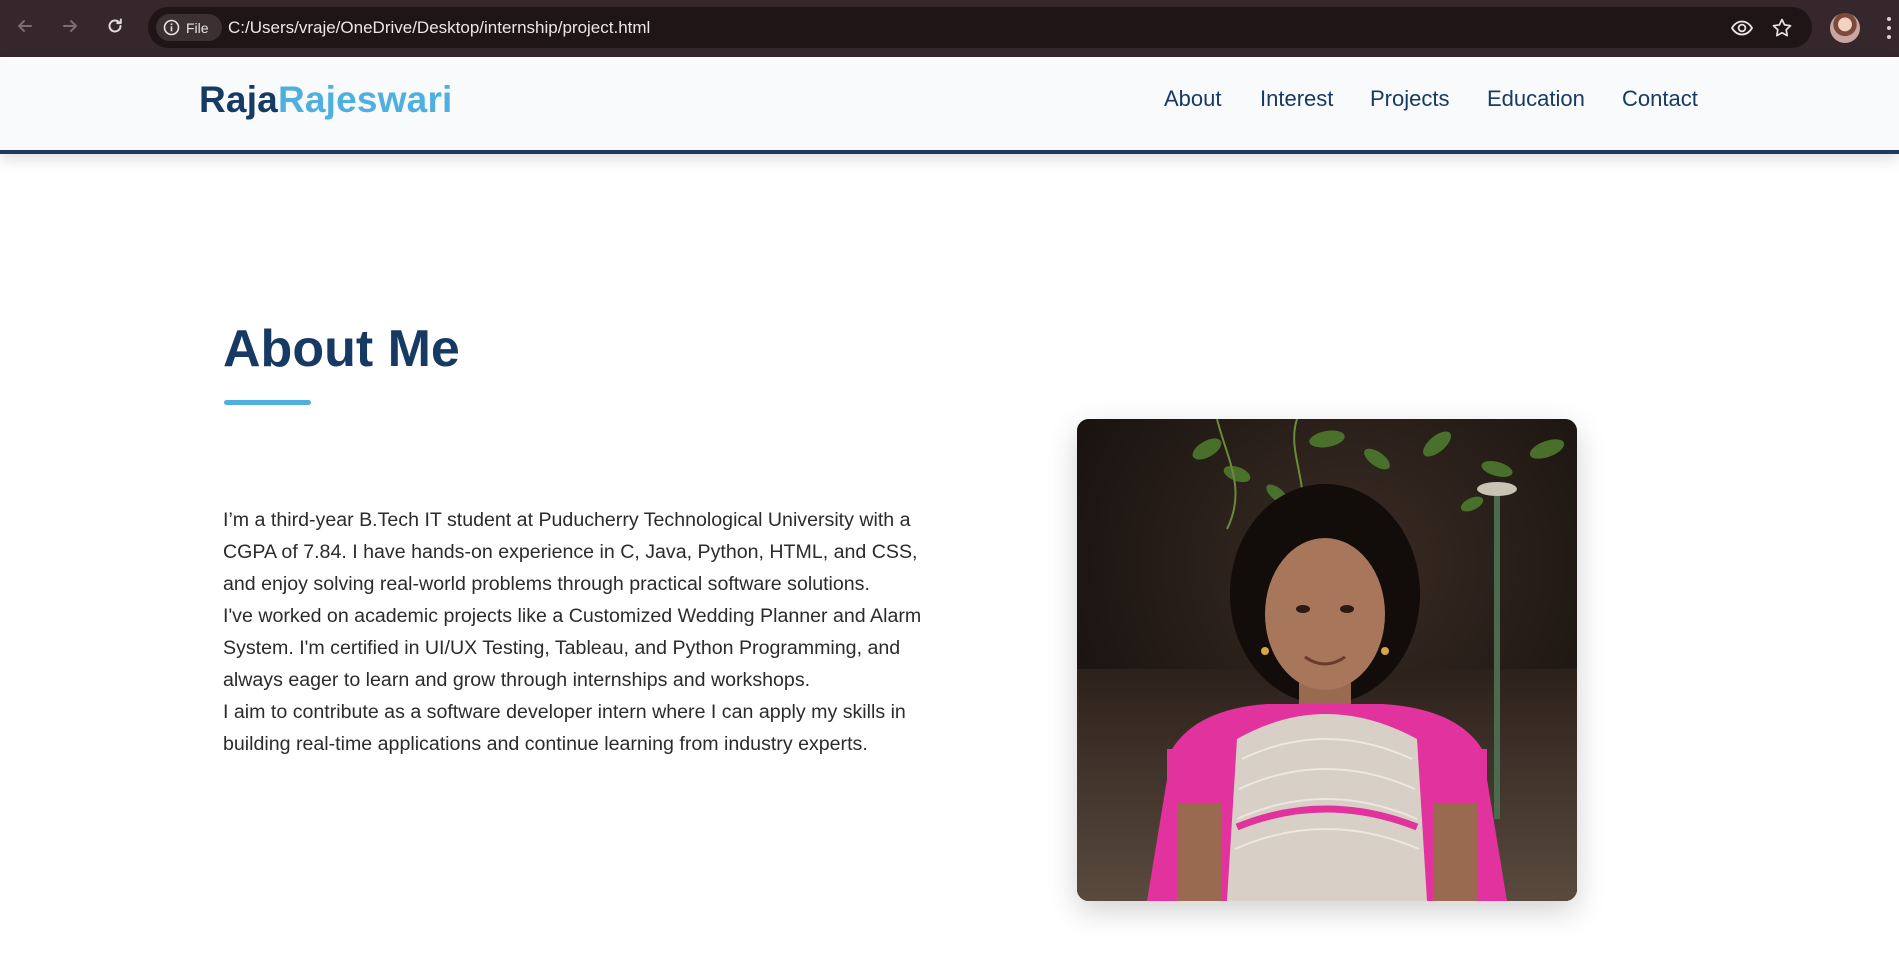 Image resolution: width=1899 pixels, height=965 pixels. I want to click on site-logo: RajaRajeswari, so click(326, 99).